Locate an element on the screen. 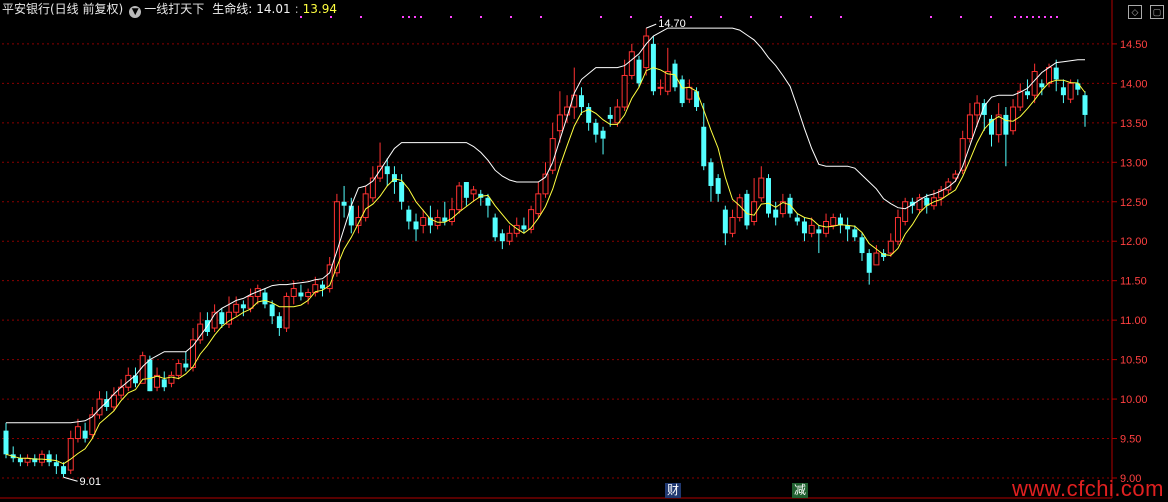 This screenshot has width=1168, height=502. axis-tick-label: 9.50 is located at coordinates (1130, 440).